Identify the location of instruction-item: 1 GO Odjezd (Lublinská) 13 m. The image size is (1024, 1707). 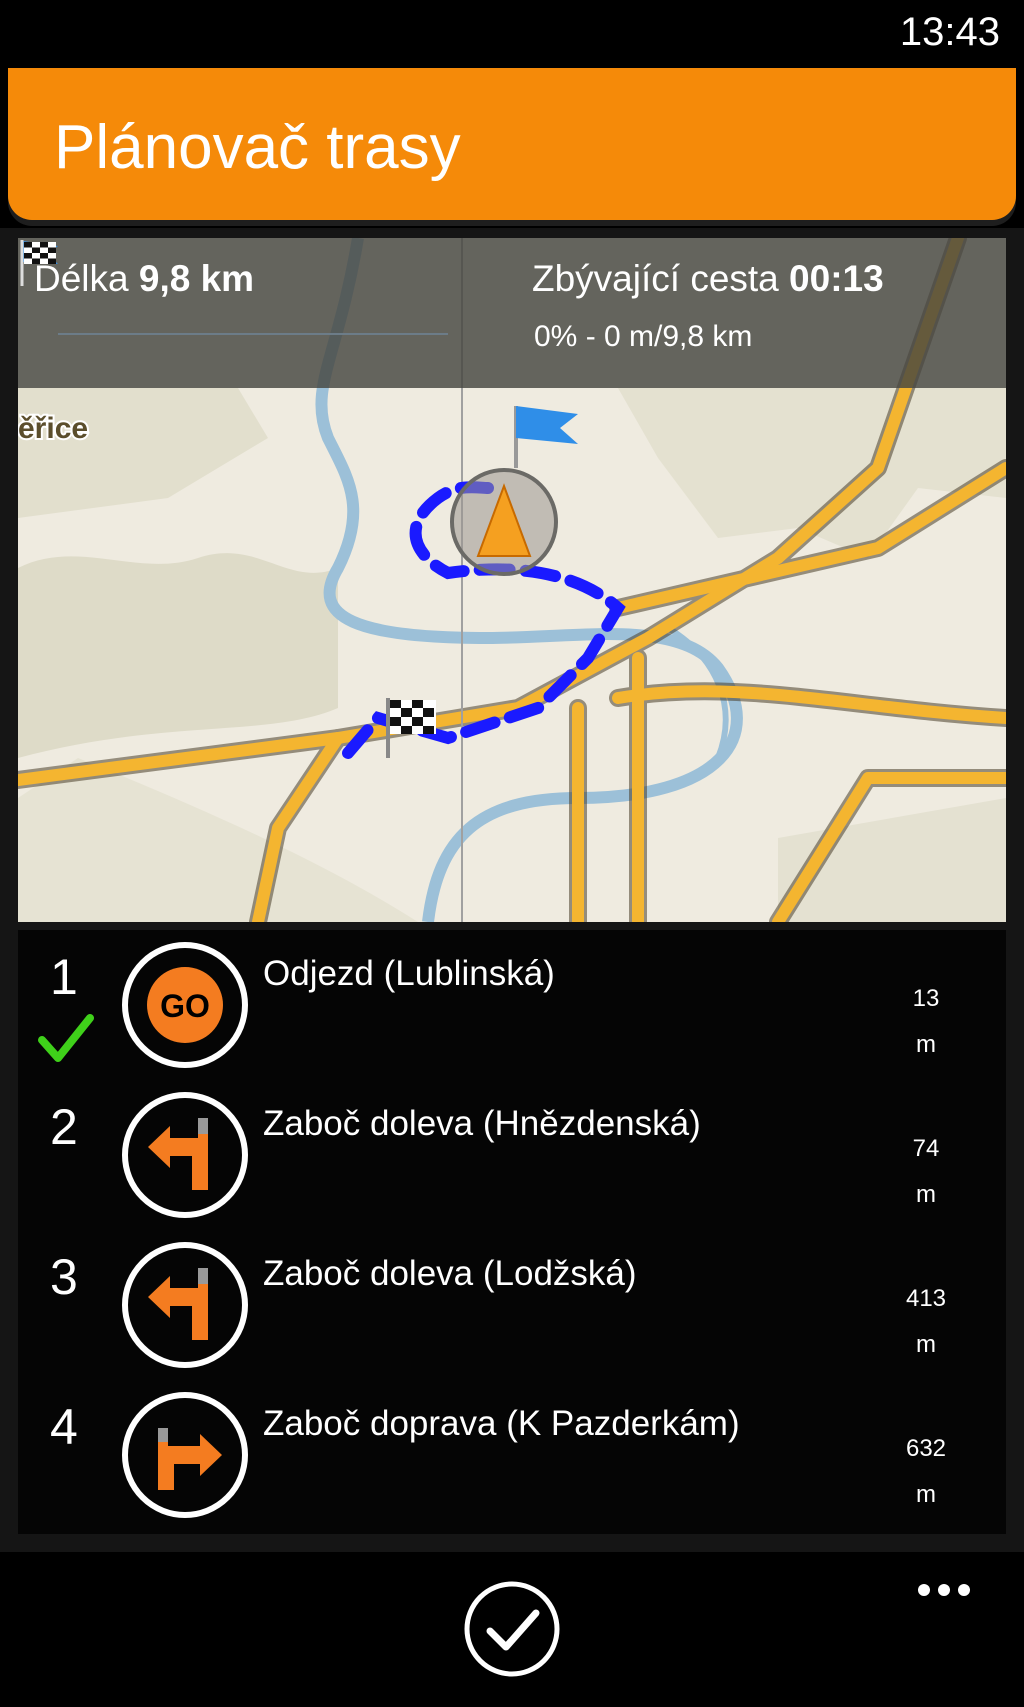
(512, 1015).